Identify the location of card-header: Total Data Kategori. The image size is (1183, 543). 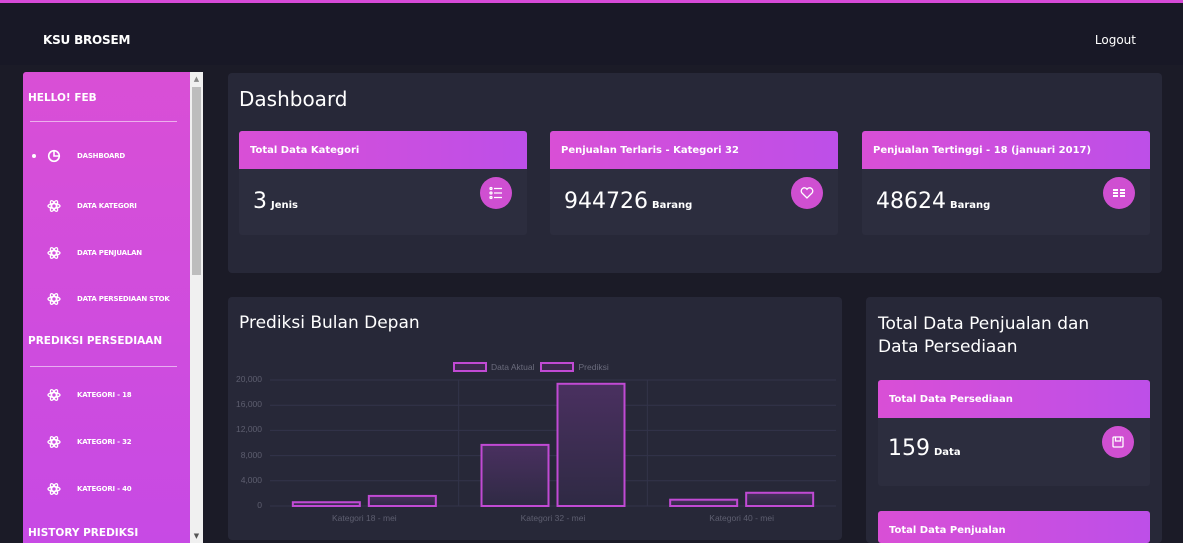
(383, 150).